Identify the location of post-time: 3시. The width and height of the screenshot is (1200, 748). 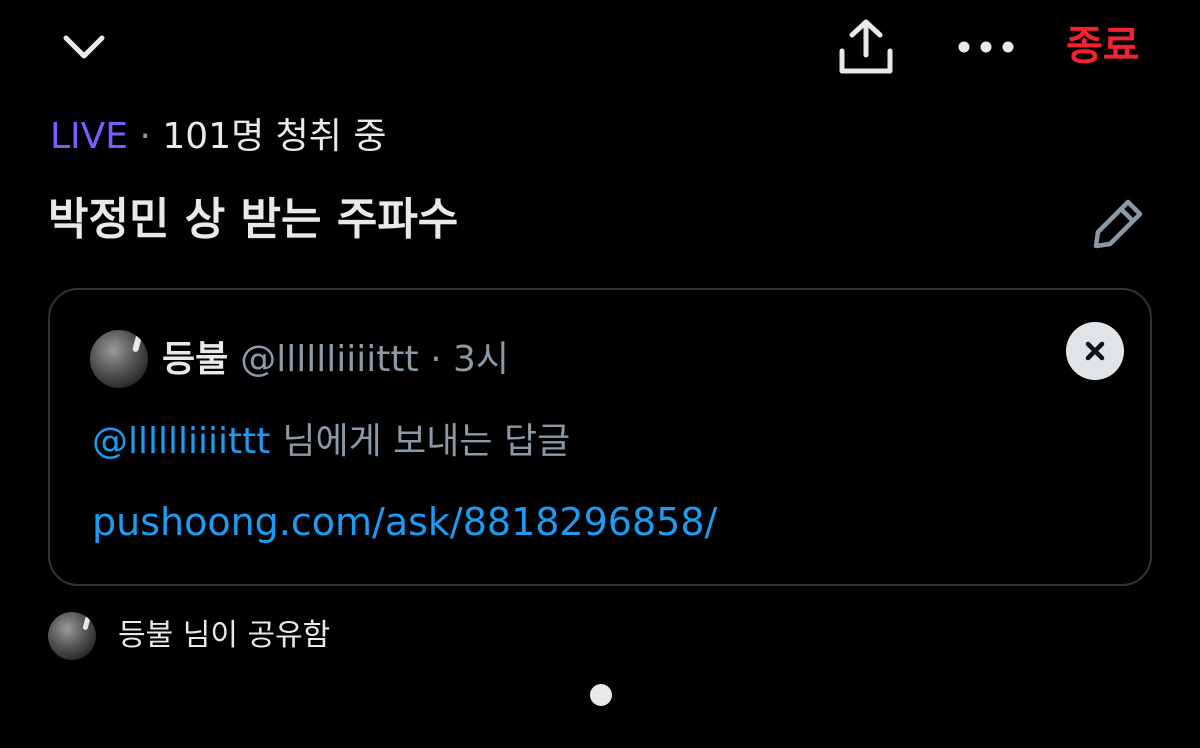
(481, 359).